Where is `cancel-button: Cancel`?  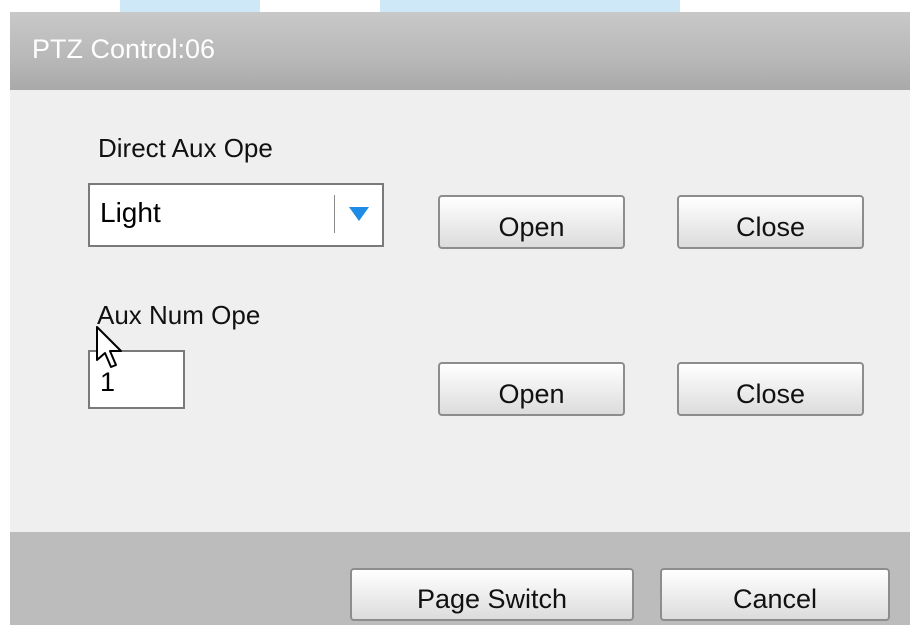 cancel-button: Cancel is located at coordinates (775, 594).